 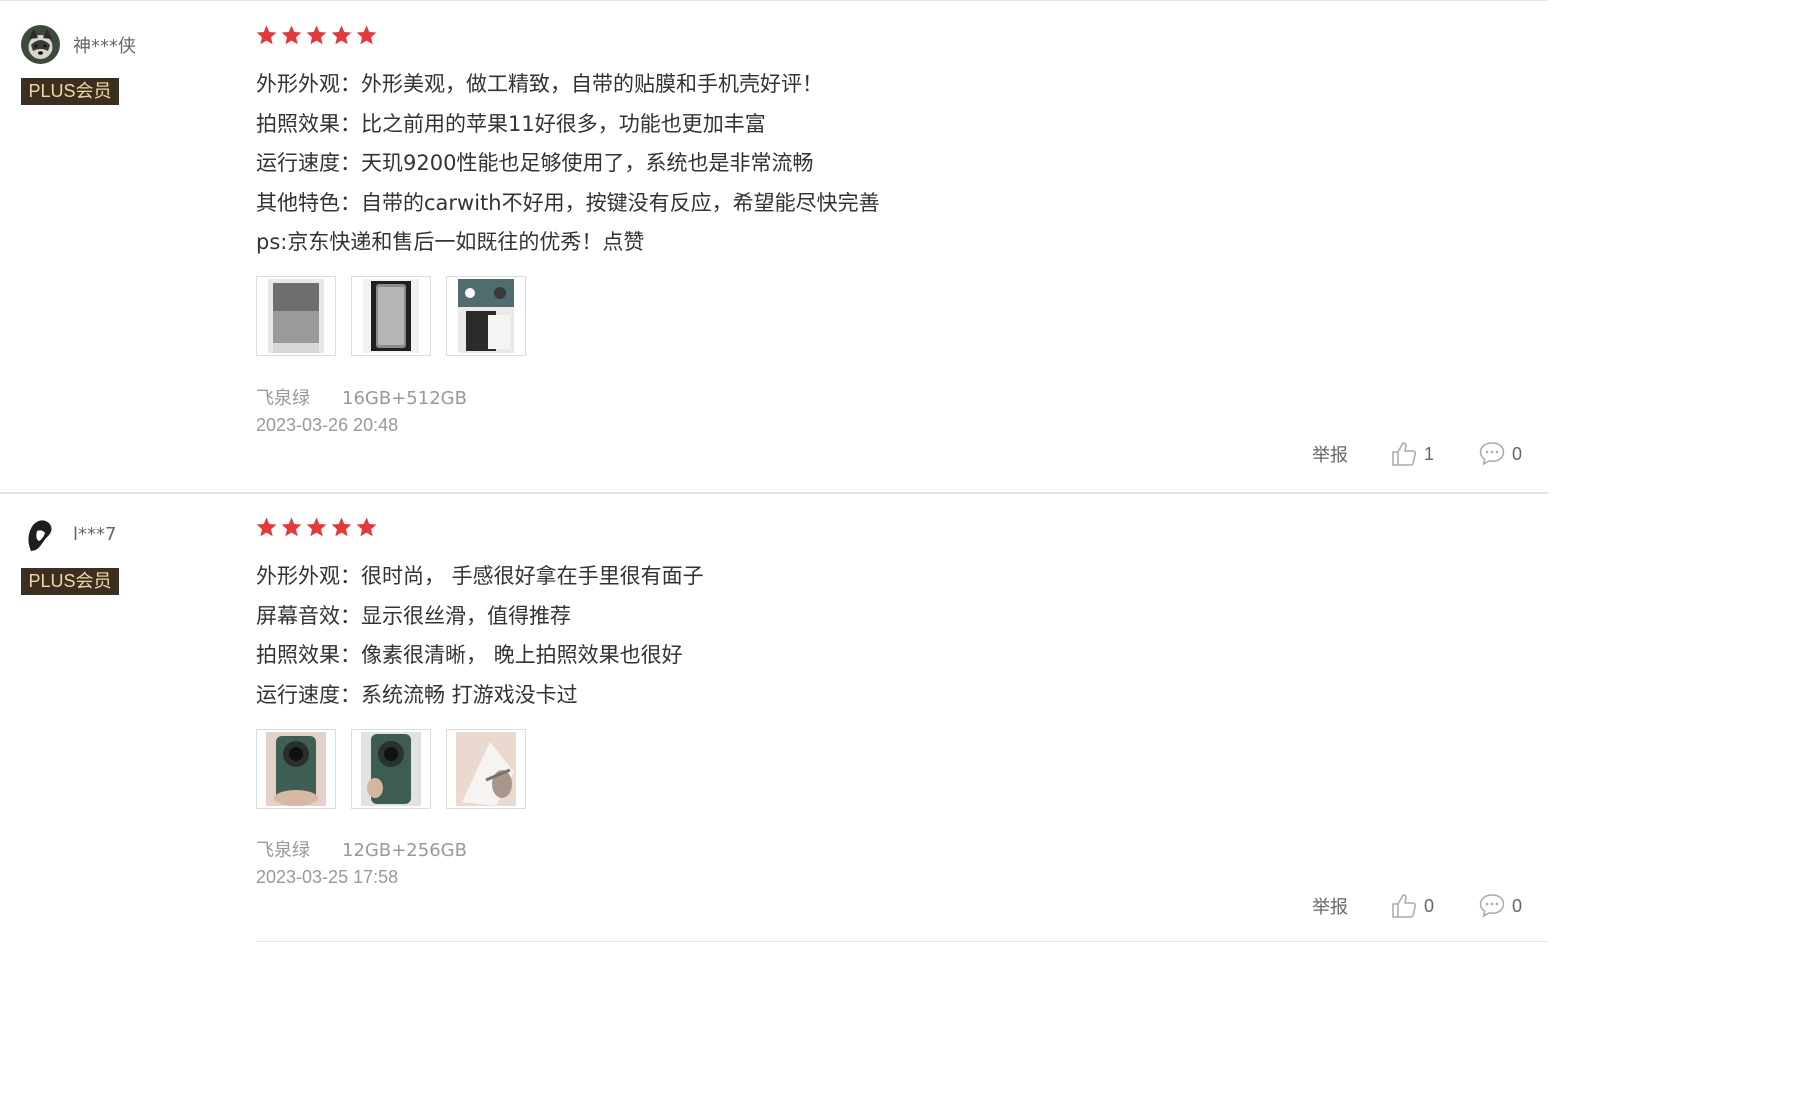 What do you see at coordinates (404, 850) in the screenshot?
I see `variant-spec: 12GB+256GB` at bounding box center [404, 850].